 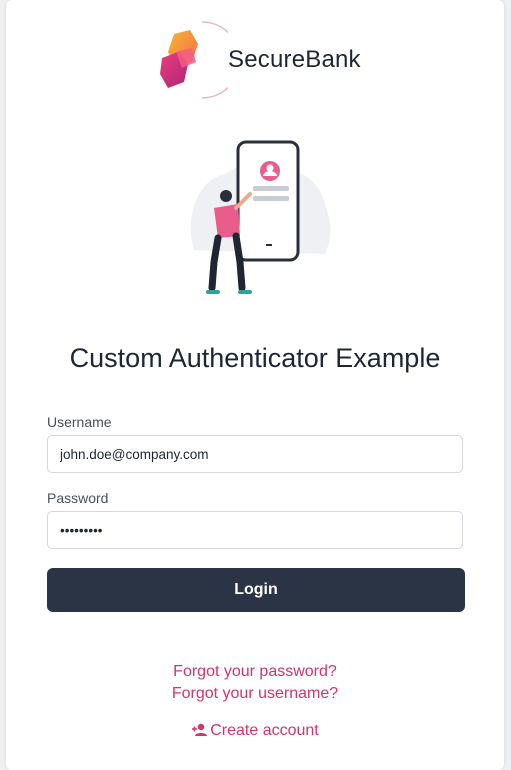 I want to click on forgot-password-link: Forgot your password?, so click(x=255, y=672).